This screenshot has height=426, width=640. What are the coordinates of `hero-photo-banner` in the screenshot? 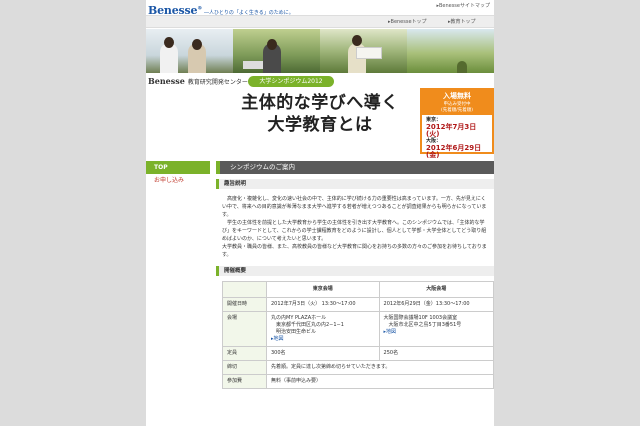 It's located at (320, 51).